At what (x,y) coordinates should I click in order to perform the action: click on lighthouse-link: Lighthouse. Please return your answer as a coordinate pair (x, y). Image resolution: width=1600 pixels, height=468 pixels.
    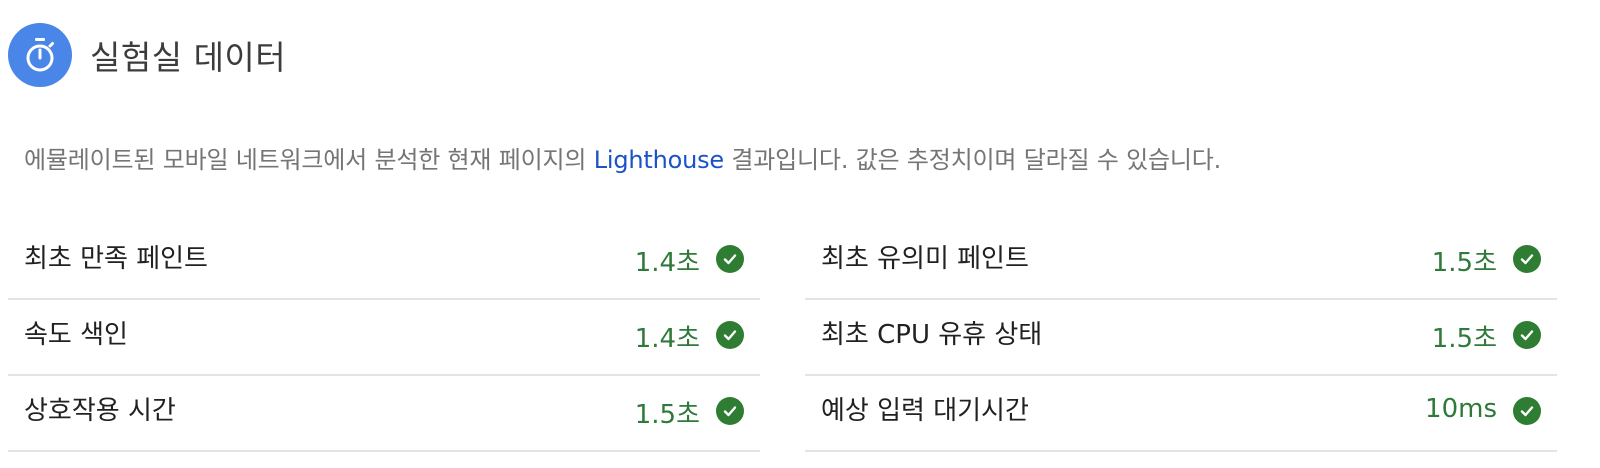
    Looking at the image, I should click on (659, 160).